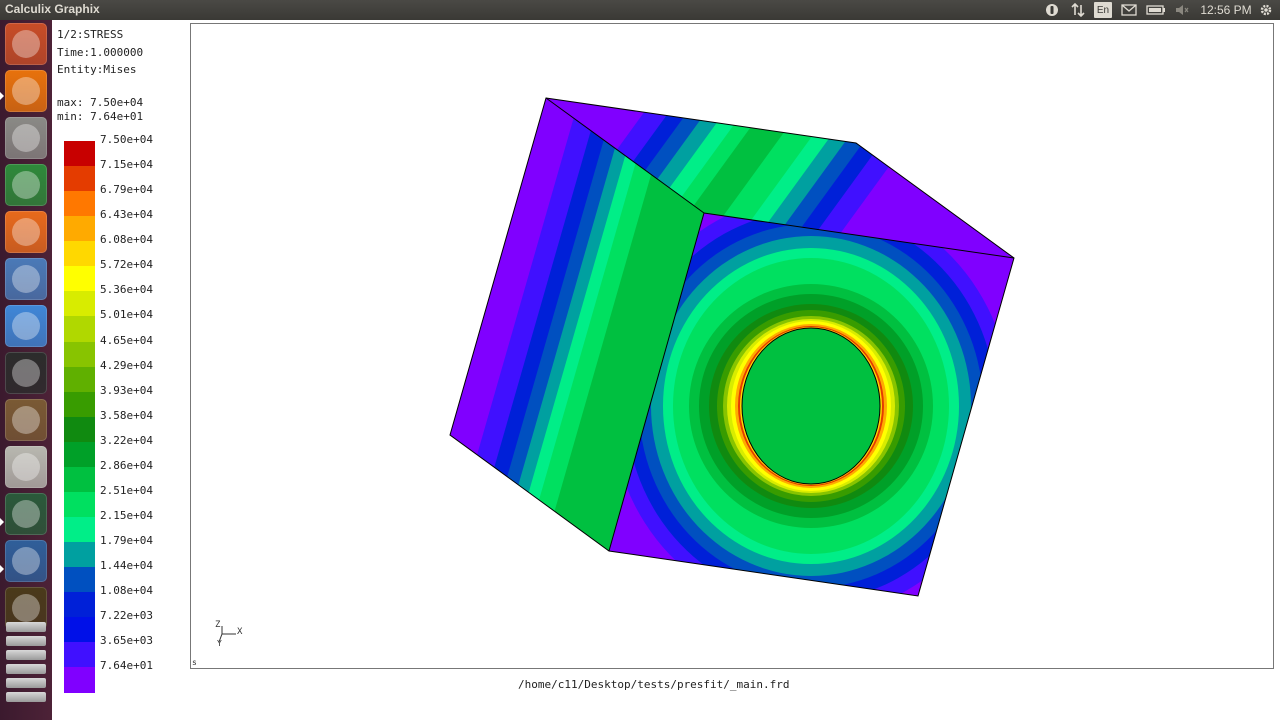 The image size is (1280, 720). Describe the element at coordinates (126, 516) in the screenshot. I see `legend-label: 2.15e+04` at that location.